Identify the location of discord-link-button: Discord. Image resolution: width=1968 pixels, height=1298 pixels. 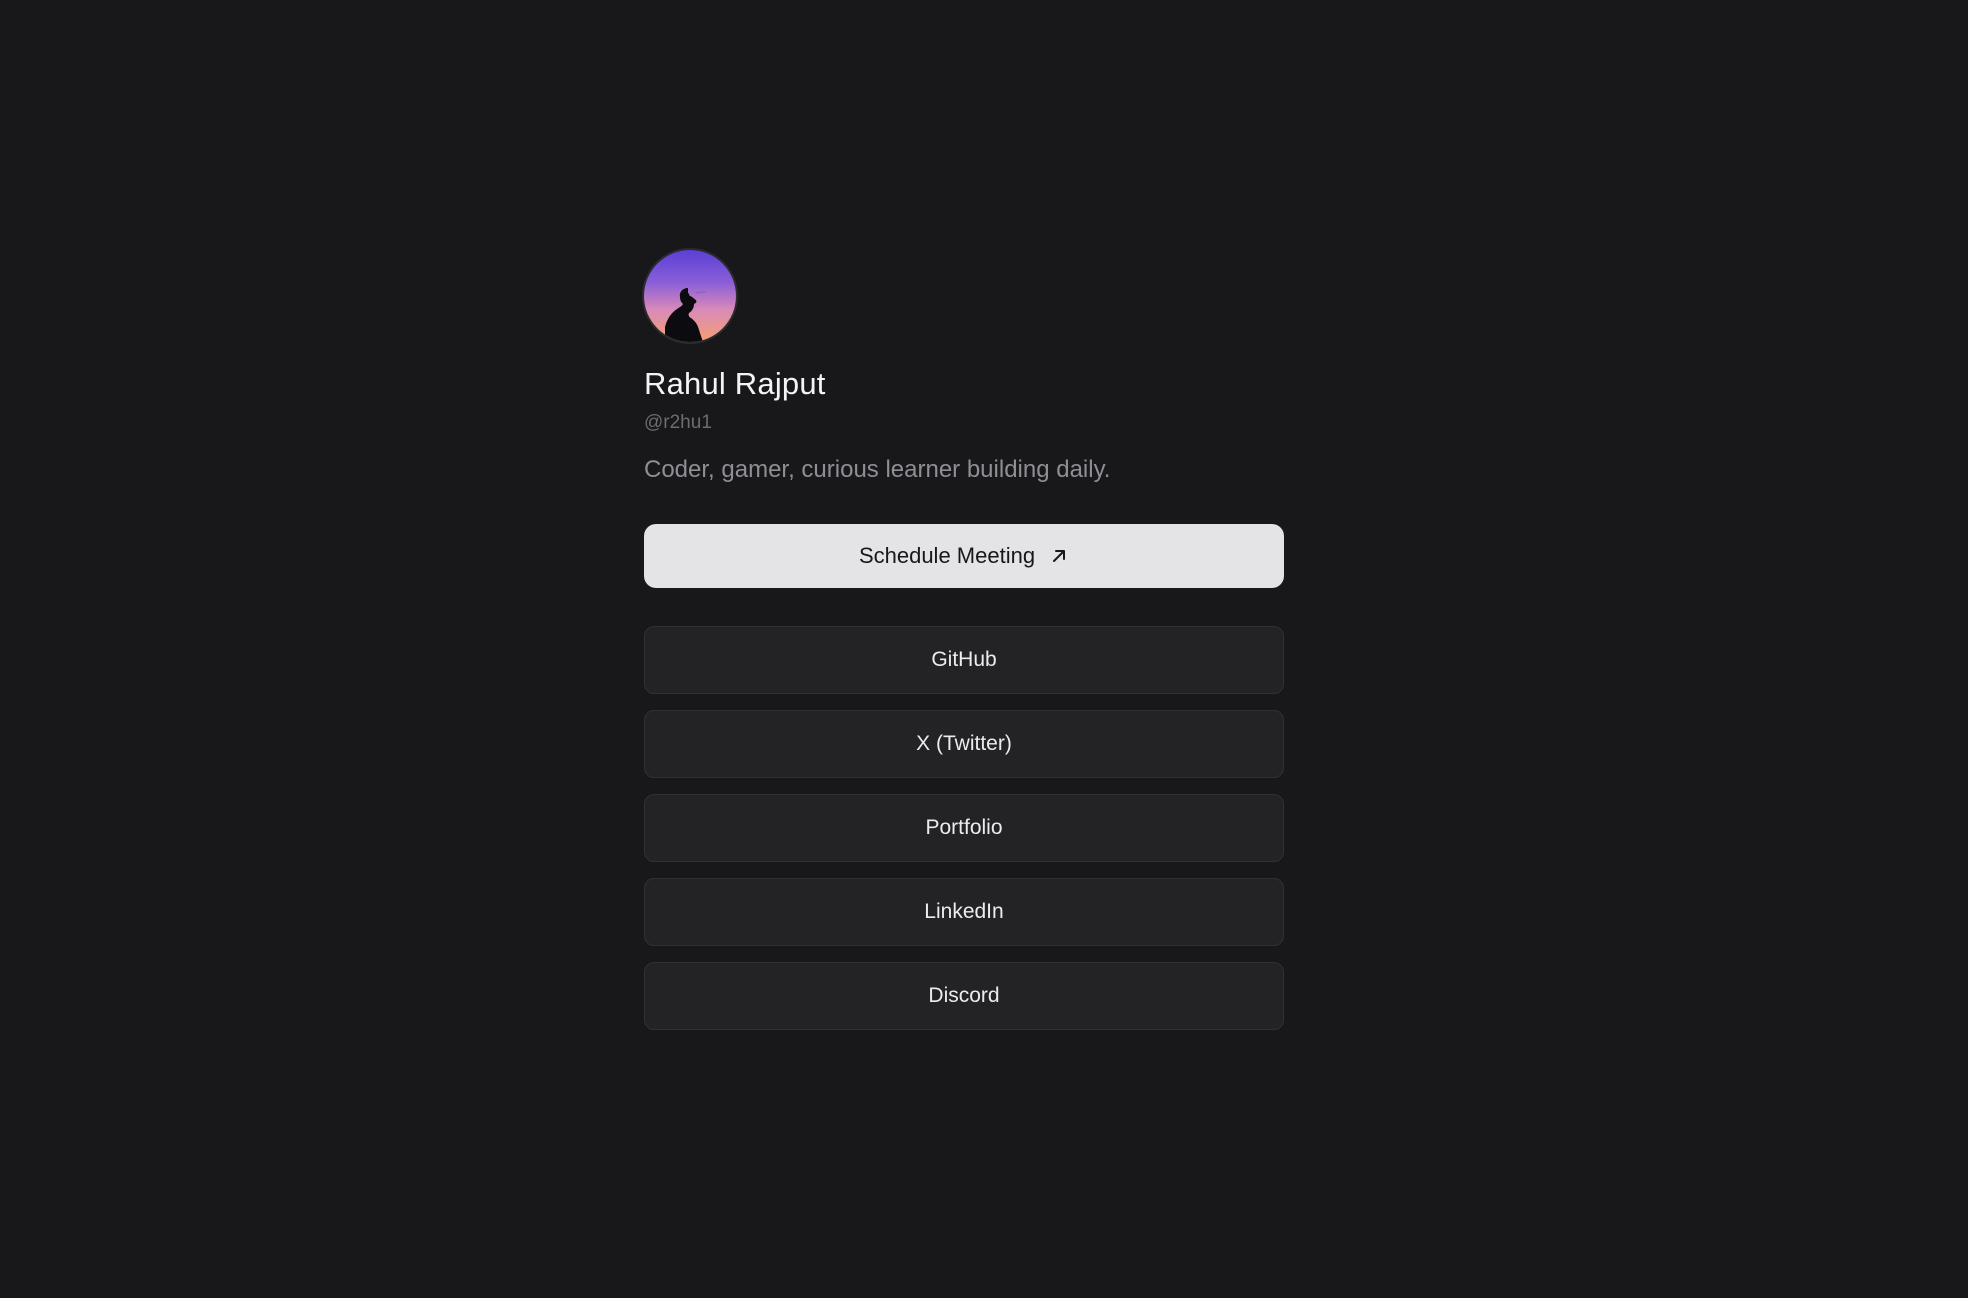
(964, 996).